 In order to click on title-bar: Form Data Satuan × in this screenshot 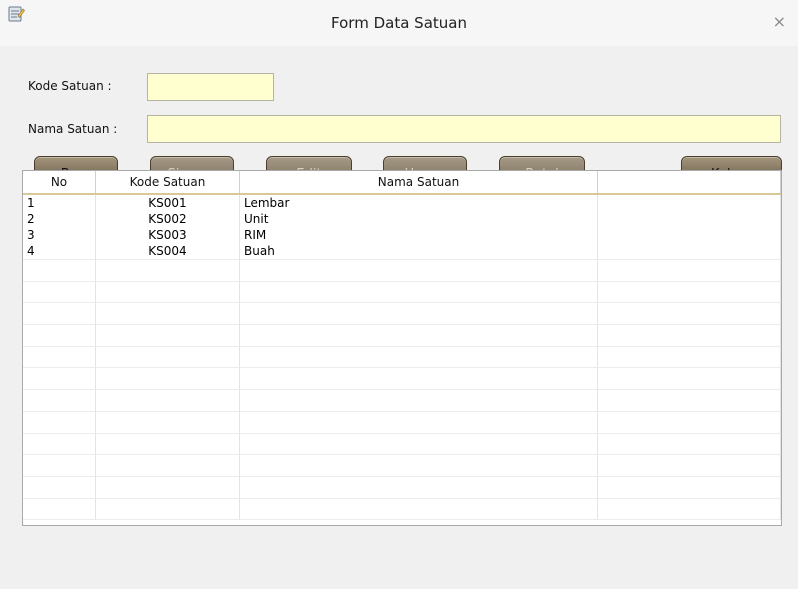, I will do `click(399, 23)`.